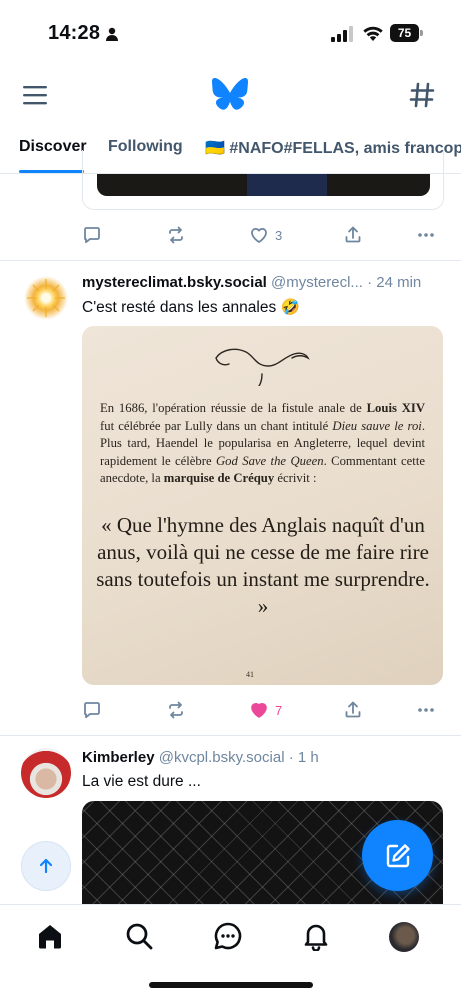 The image size is (461, 1000). What do you see at coordinates (139, 936) in the screenshot?
I see `search-icon` at bounding box center [139, 936].